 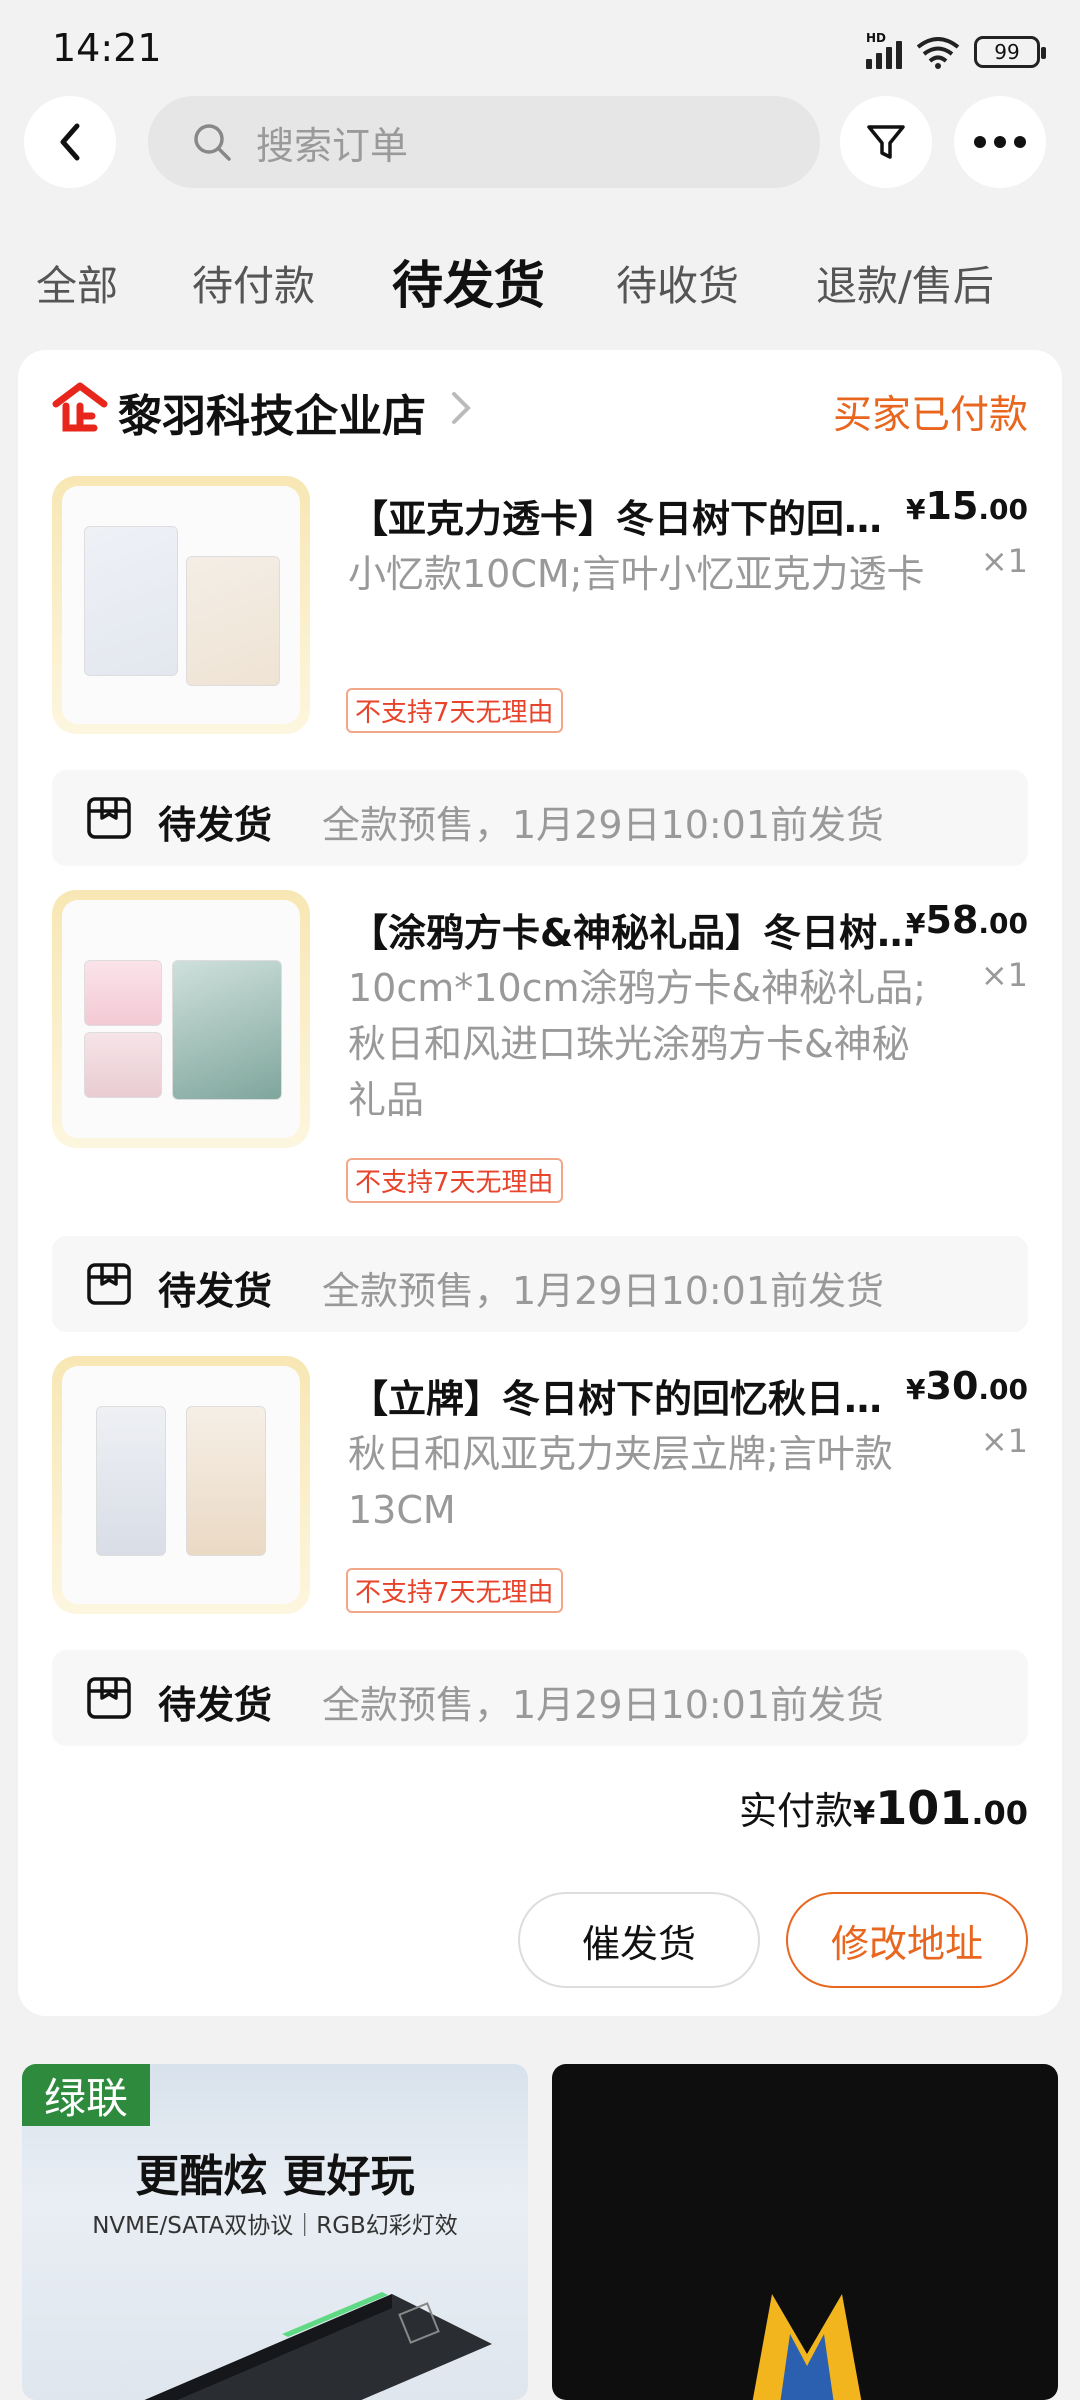 What do you see at coordinates (80, 407) in the screenshot?
I see `enterprise-shop-icon` at bounding box center [80, 407].